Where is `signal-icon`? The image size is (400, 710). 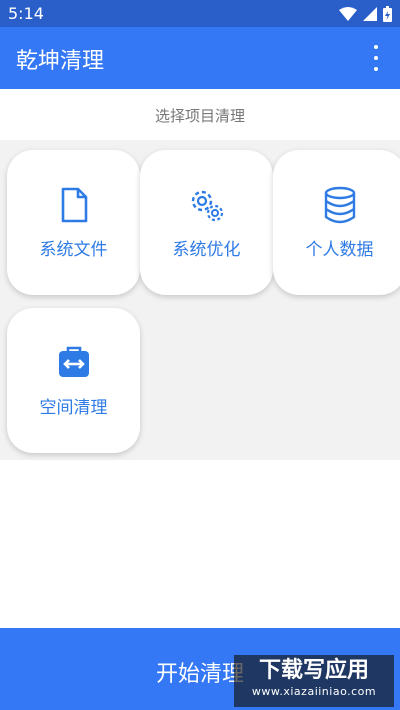 signal-icon is located at coordinates (370, 13).